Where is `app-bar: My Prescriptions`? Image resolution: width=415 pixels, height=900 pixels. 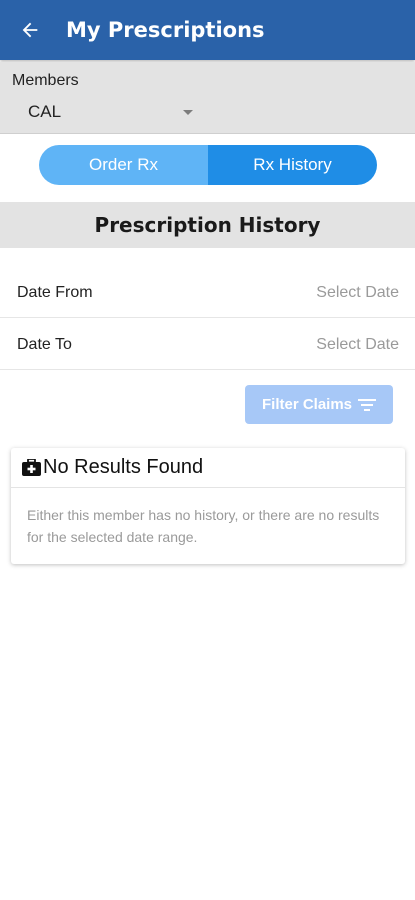
app-bar: My Prescriptions is located at coordinates (207, 30).